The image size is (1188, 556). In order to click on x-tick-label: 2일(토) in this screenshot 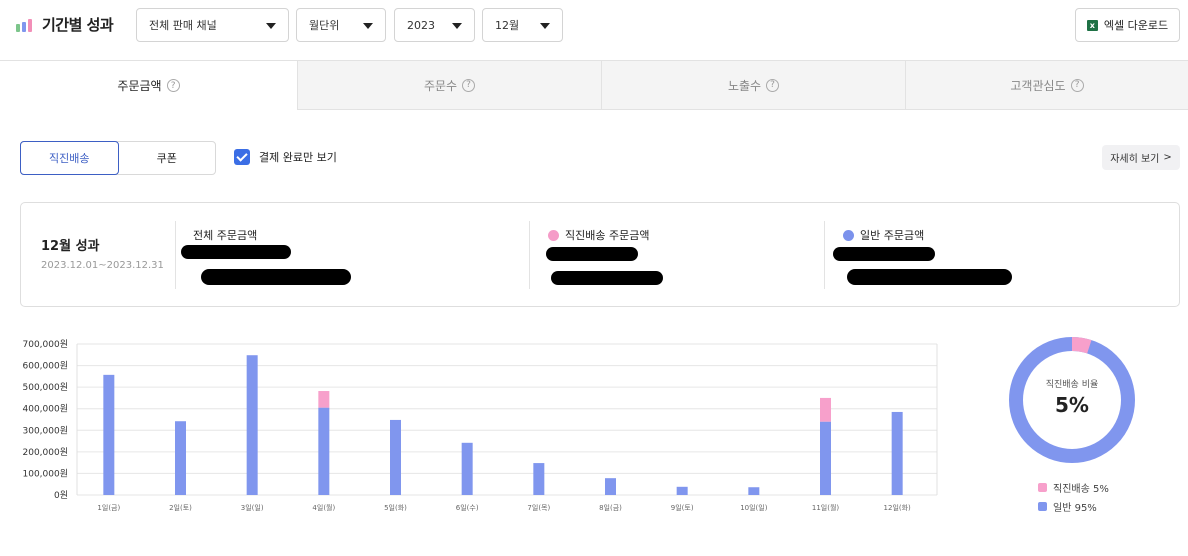, I will do `click(180, 507)`.